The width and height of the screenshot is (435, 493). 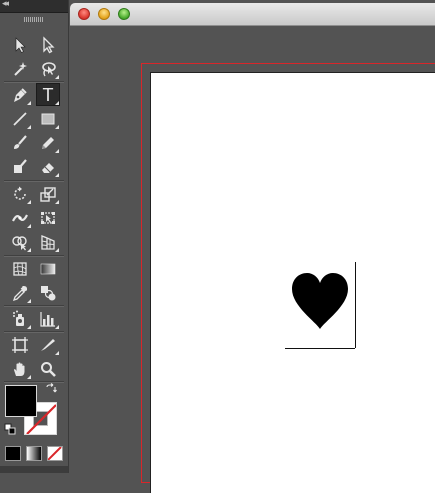 I want to click on hand-icon, so click(x=19, y=369).